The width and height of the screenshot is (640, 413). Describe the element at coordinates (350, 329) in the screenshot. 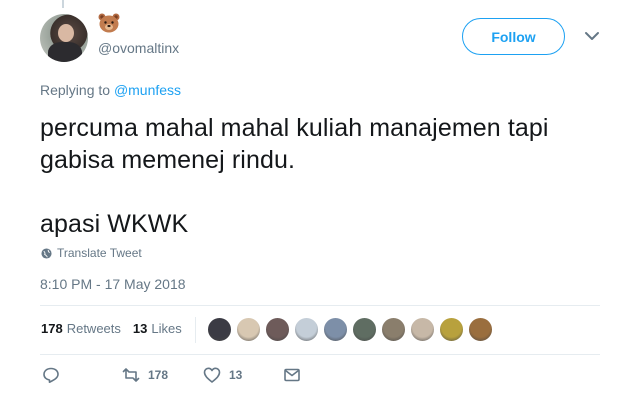

I see `liker-avatars` at that location.